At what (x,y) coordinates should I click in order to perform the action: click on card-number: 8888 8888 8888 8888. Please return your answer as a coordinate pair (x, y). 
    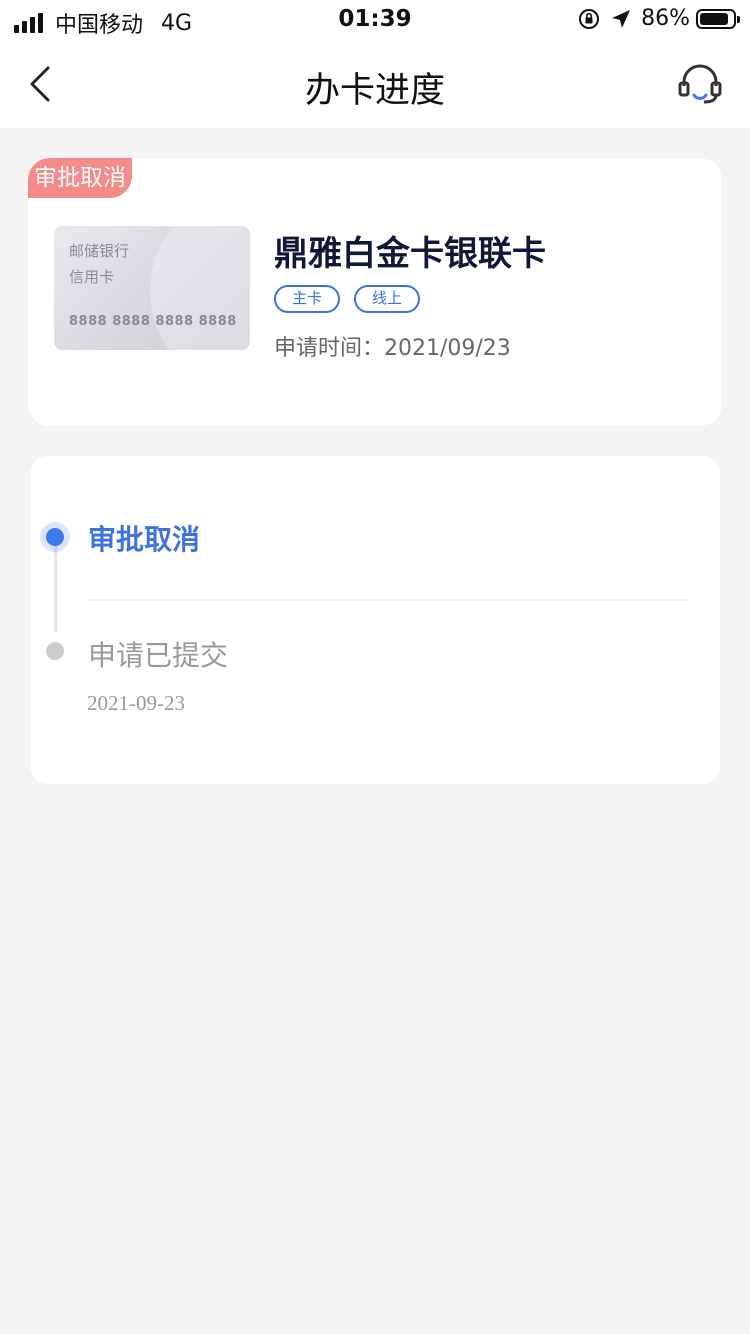
    Looking at the image, I should click on (153, 321).